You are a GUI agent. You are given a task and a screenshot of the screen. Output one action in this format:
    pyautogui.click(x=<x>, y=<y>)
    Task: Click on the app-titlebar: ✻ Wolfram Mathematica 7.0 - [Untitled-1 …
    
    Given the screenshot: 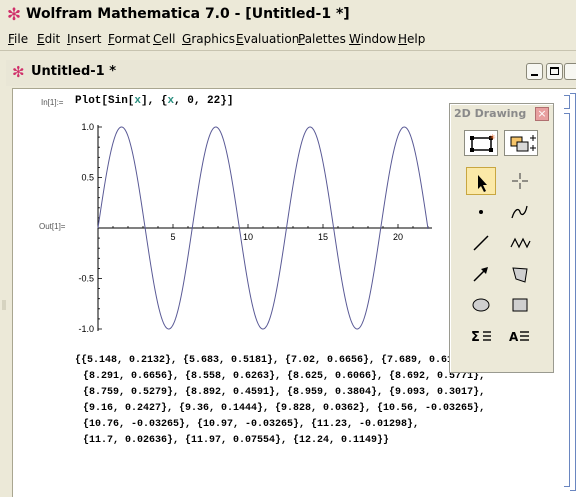 What is the action you would take?
    pyautogui.click(x=288, y=15)
    